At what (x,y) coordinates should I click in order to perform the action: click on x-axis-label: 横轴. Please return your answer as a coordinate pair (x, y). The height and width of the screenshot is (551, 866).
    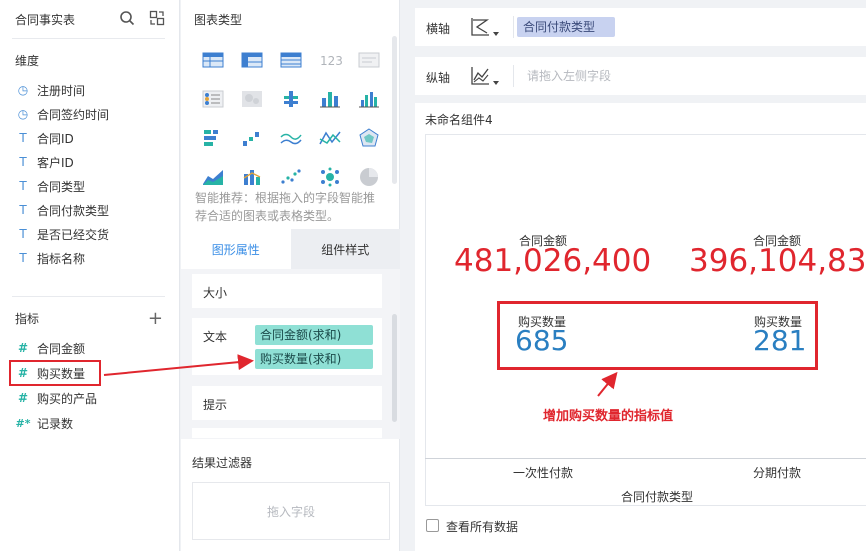
    Looking at the image, I should click on (438, 29).